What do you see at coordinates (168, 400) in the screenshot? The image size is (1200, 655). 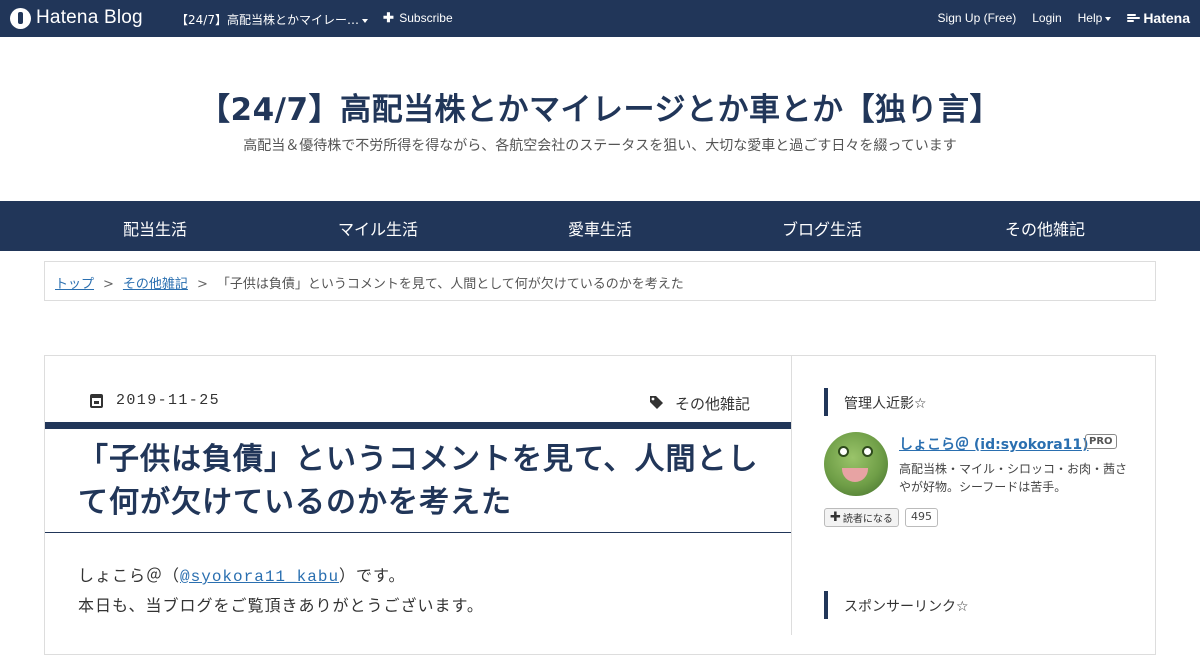 I see `entry-date: 2019-11-25` at bounding box center [168, 400].